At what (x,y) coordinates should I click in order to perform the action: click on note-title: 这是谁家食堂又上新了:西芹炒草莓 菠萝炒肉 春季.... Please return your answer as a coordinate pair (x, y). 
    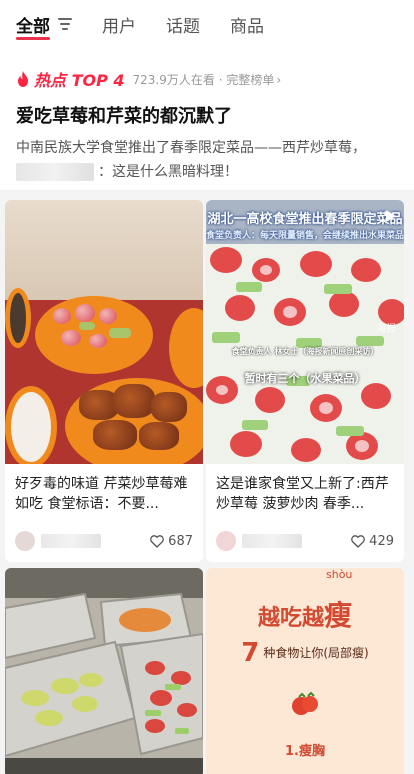
    Looking at the image, I should click on (302, 494).